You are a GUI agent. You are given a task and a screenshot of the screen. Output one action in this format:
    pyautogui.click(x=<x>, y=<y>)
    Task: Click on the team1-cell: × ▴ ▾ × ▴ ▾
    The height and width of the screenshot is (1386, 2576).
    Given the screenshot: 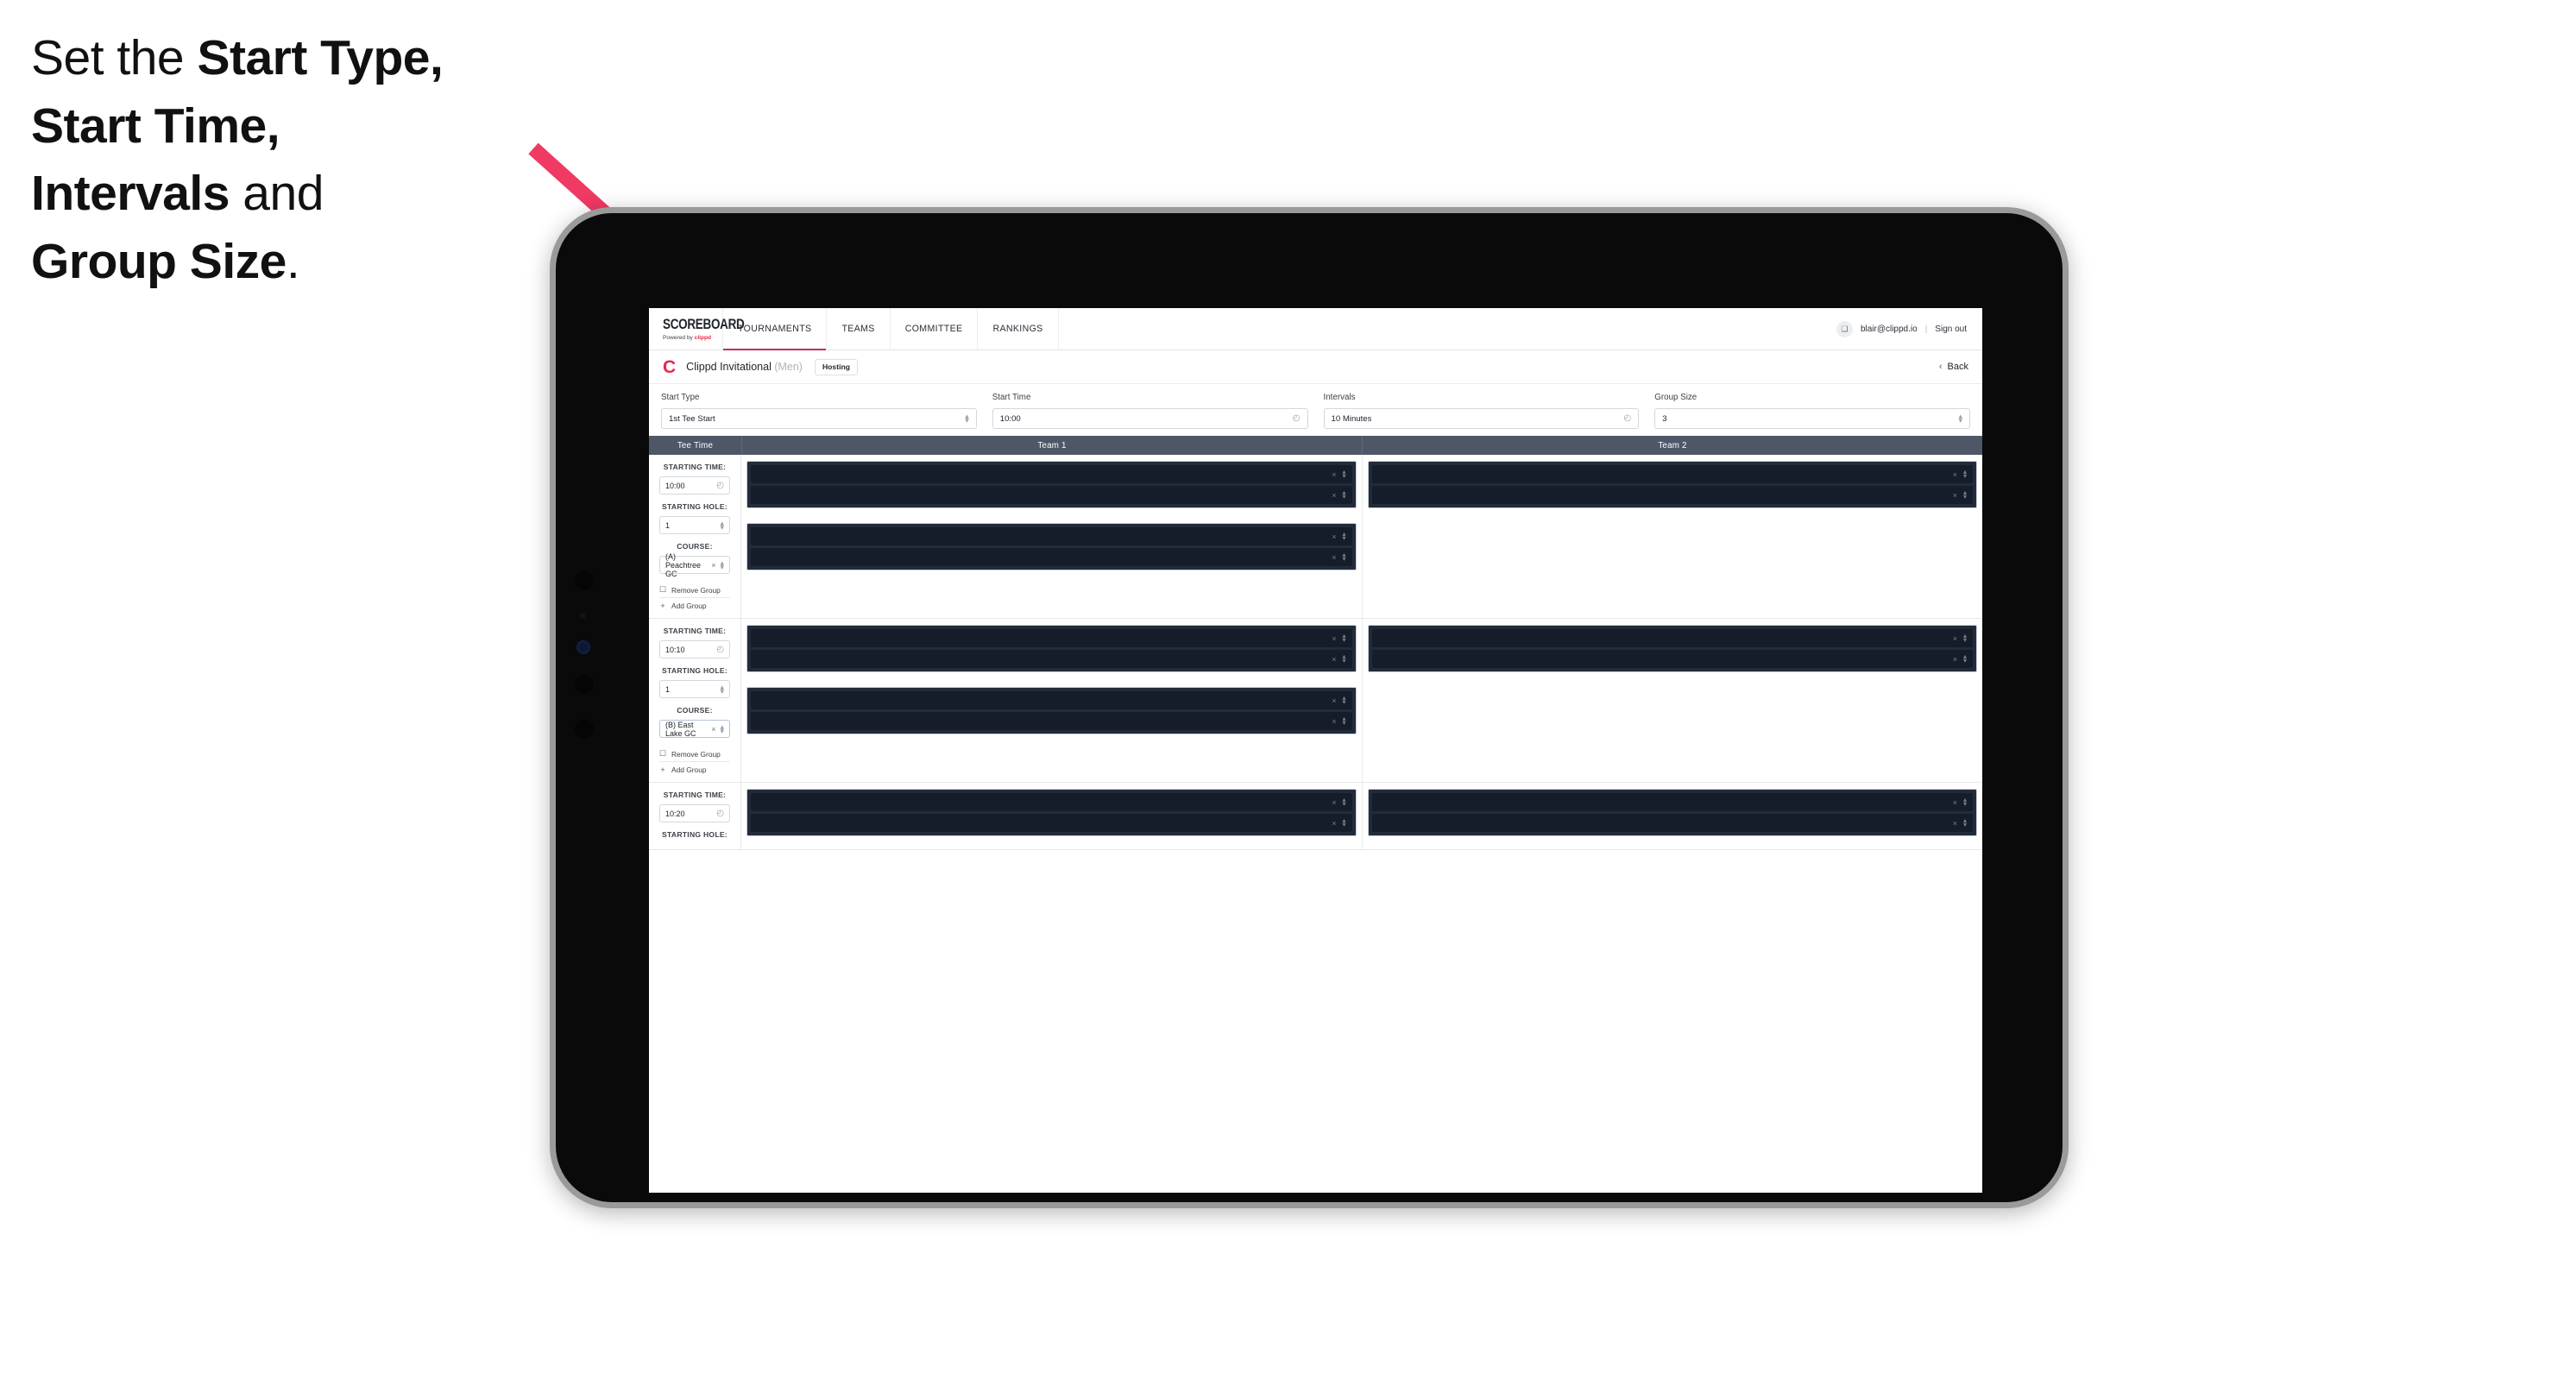 What is the action you would take?
    pyautogui.click(x=1052, y=816)
    